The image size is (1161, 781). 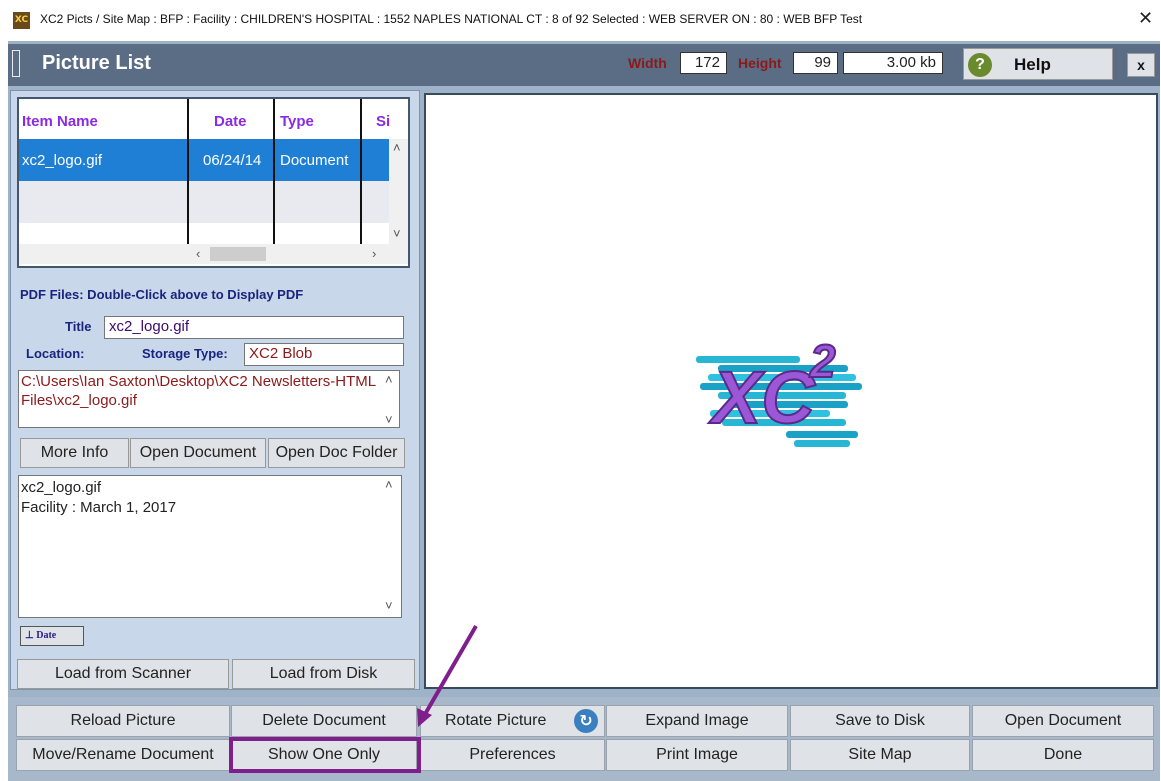 I want to click on annotation-arrow, so click(x=447, y=675).